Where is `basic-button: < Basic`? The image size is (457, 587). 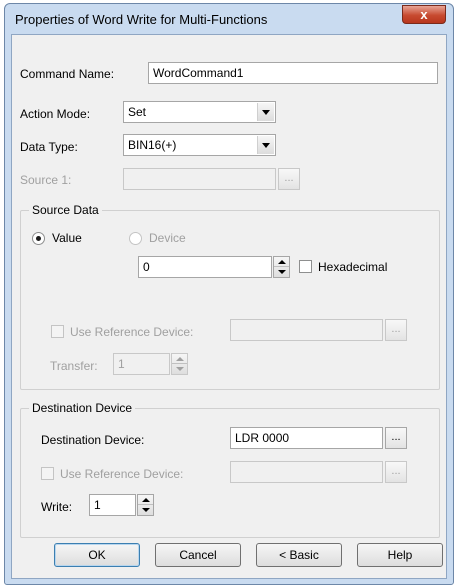 basic-button: < Basic is located at coordinates (299, 555).